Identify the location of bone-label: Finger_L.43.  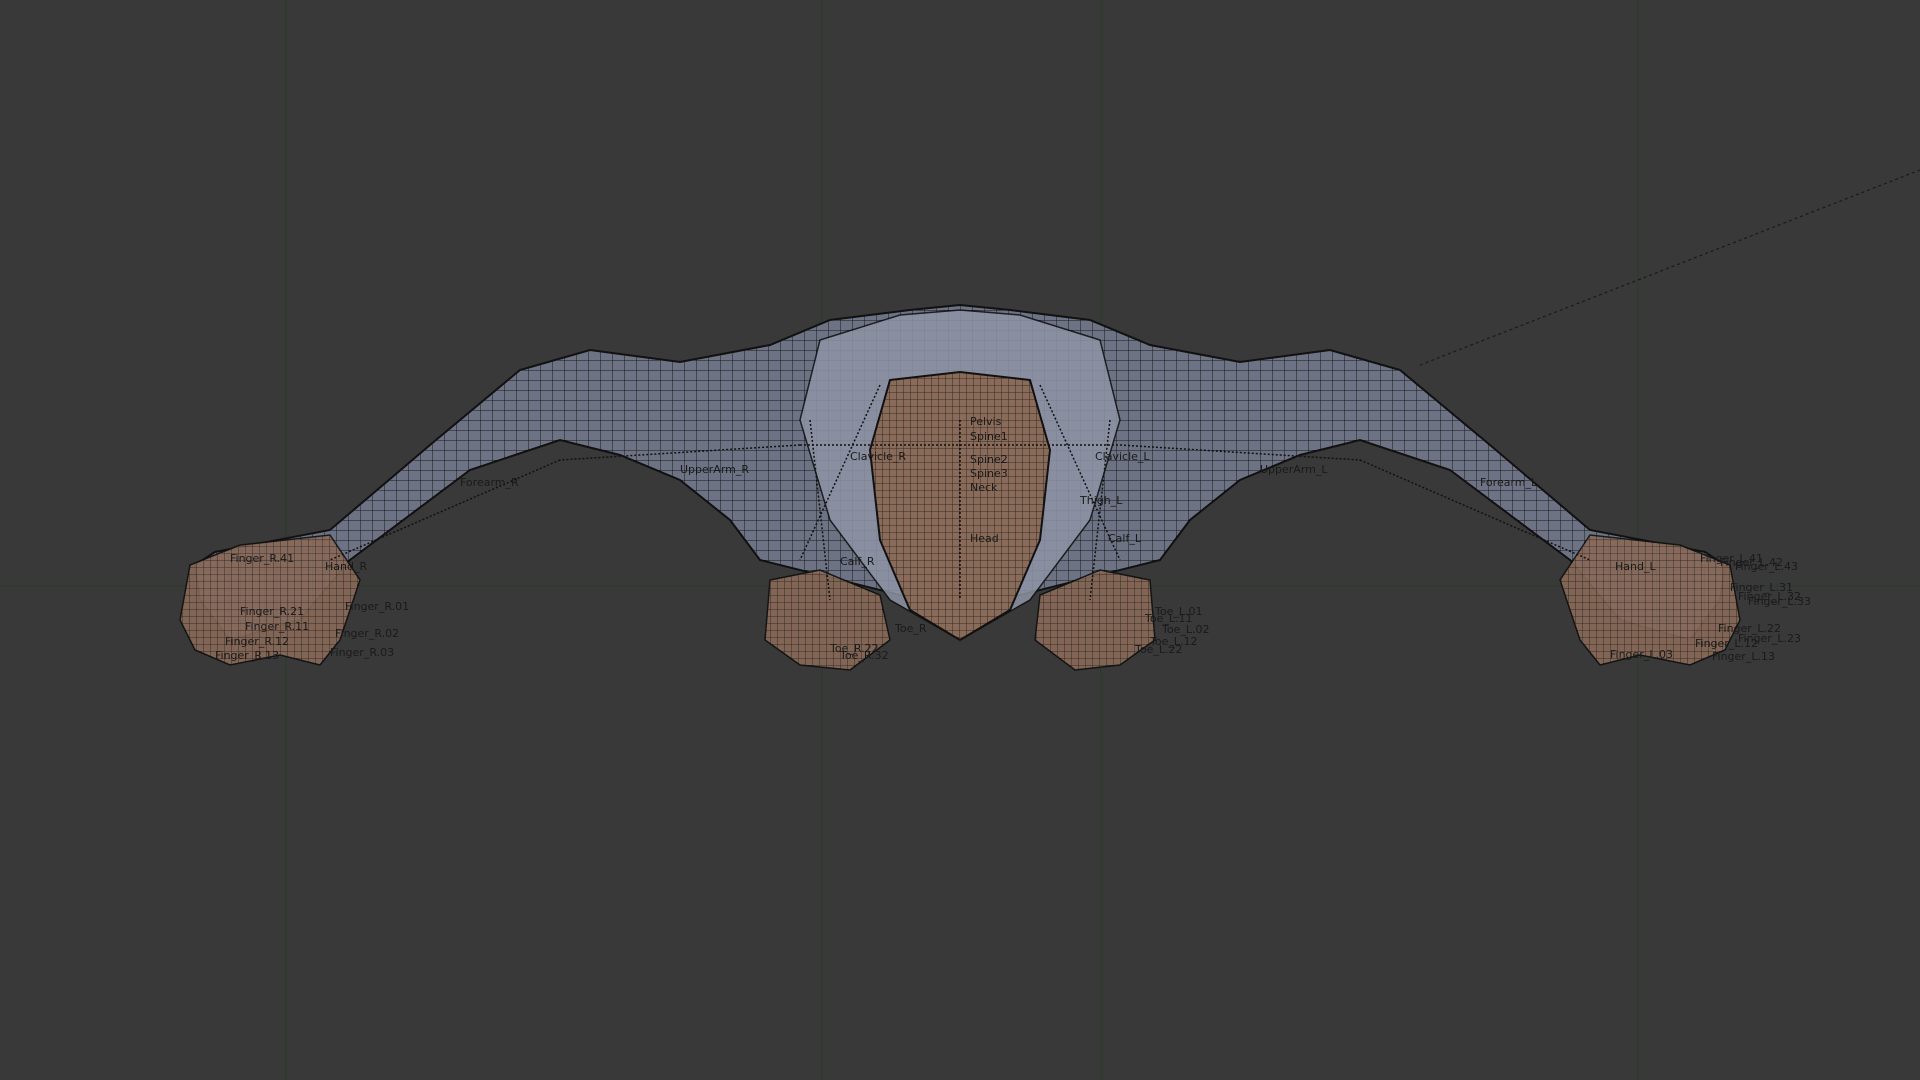
(1766, 566).